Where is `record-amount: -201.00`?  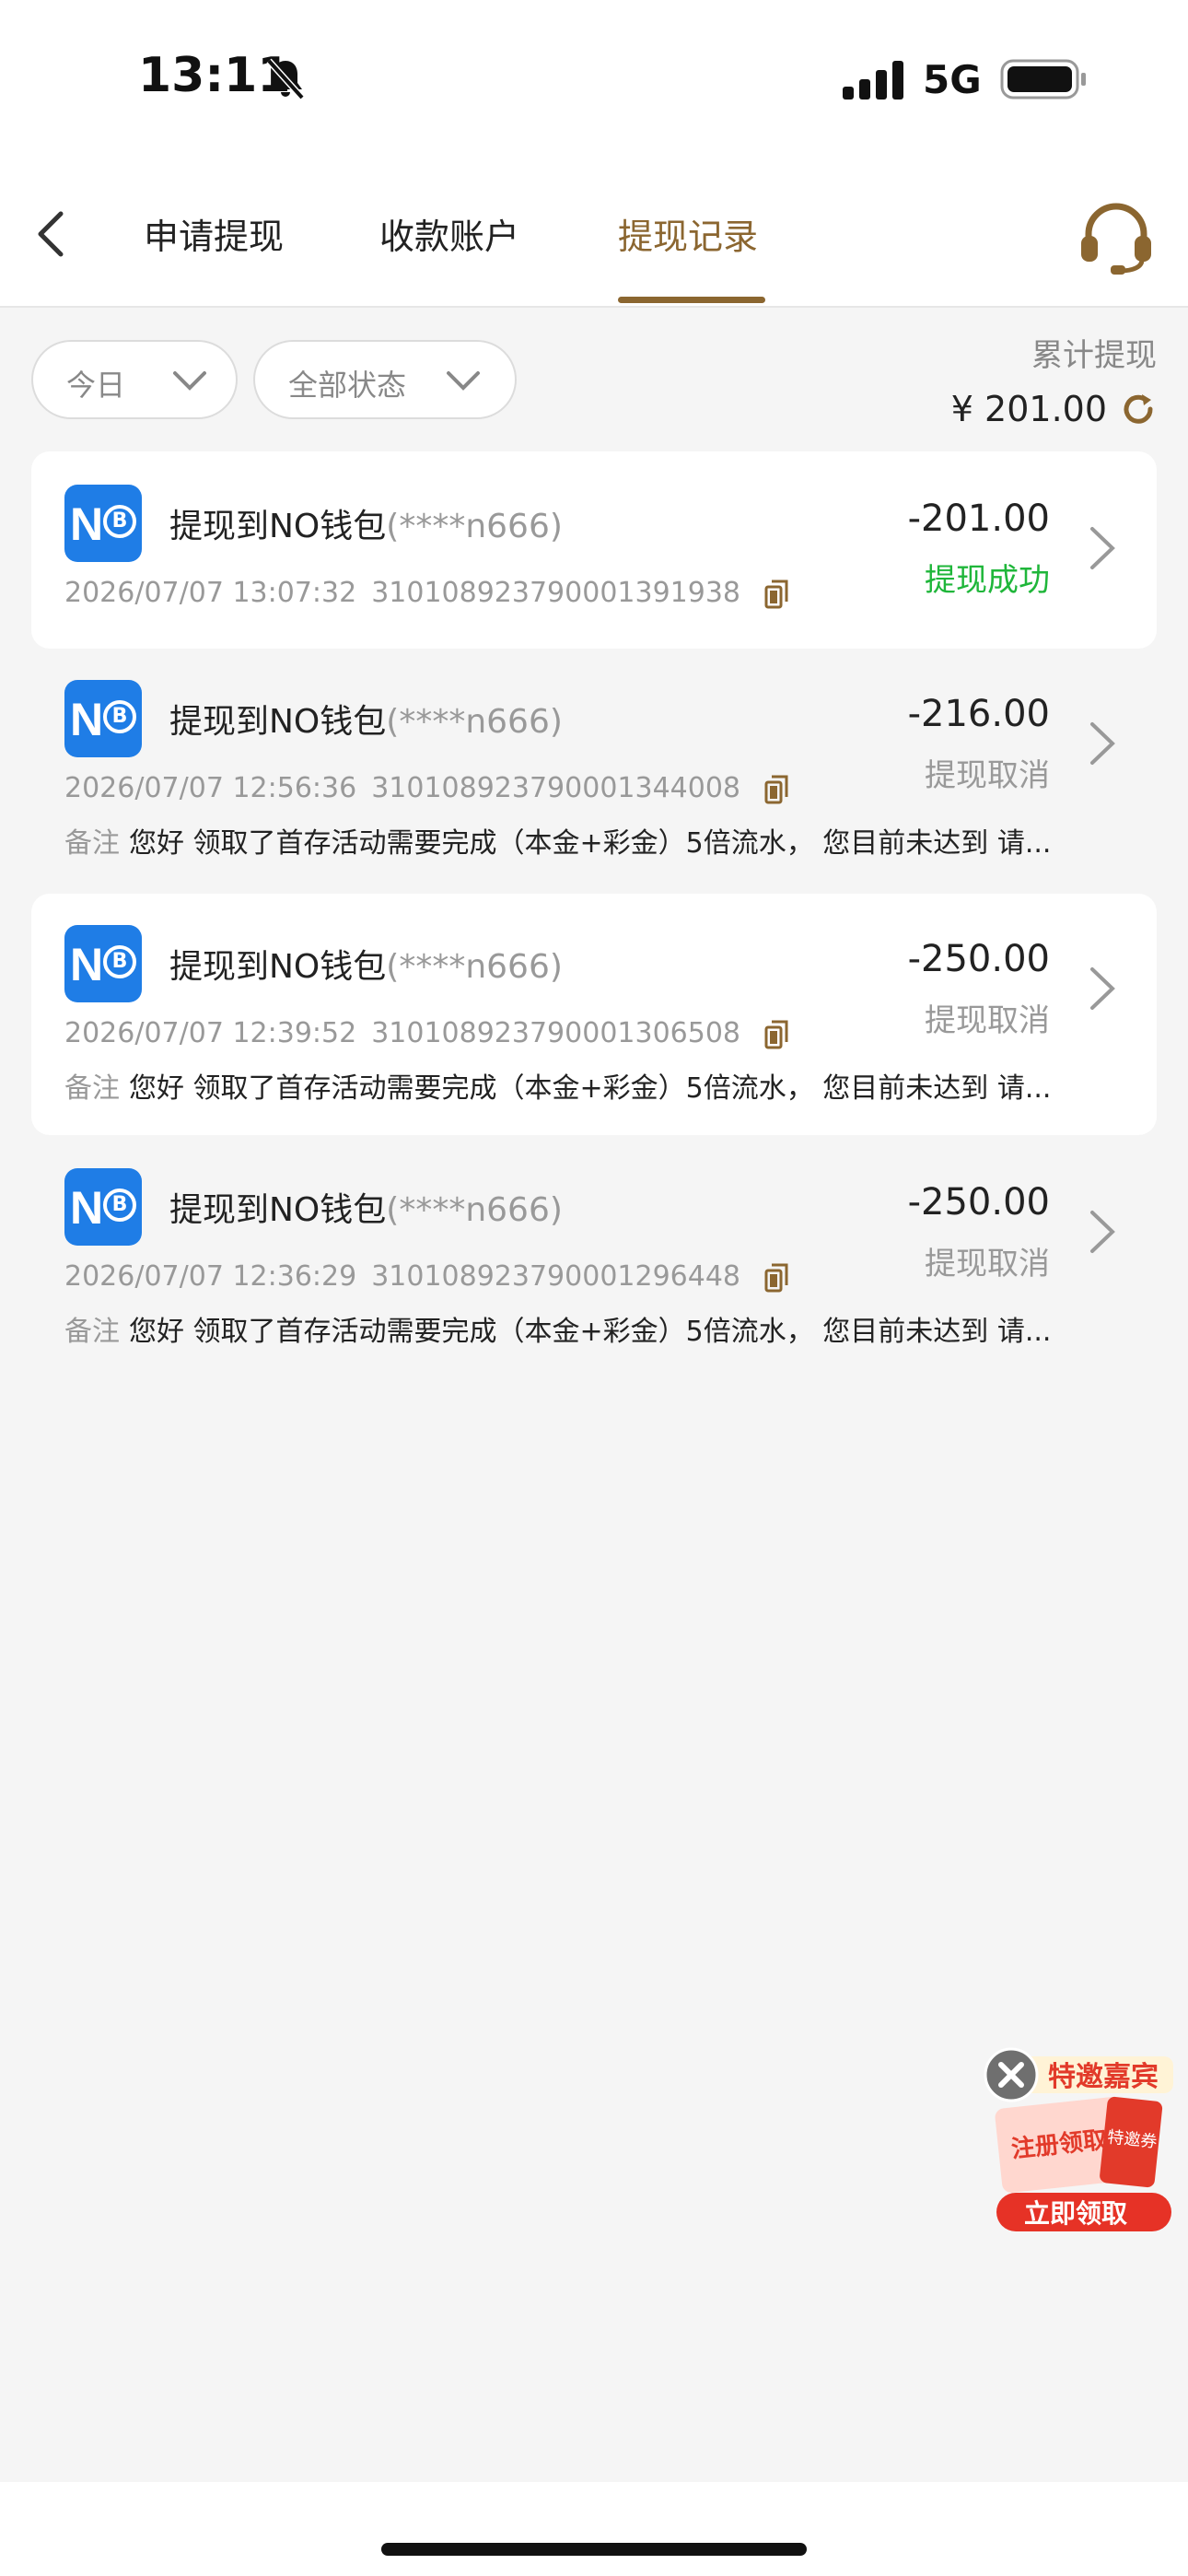
record-amount: -201.00 is located at coordinates (979, 519).